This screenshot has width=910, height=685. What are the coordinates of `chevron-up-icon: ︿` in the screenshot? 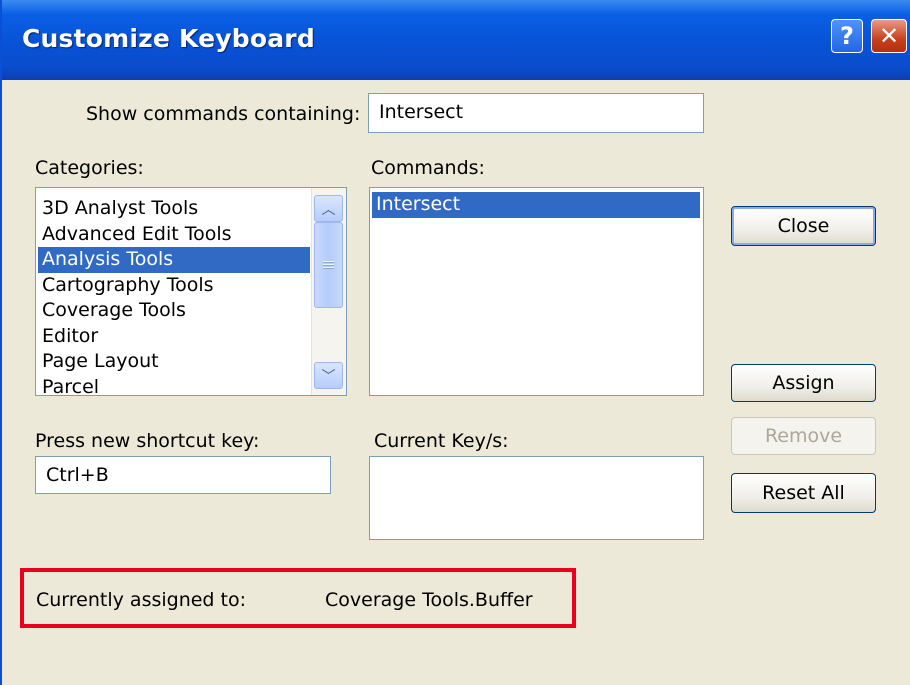 It's located at (328, 209).